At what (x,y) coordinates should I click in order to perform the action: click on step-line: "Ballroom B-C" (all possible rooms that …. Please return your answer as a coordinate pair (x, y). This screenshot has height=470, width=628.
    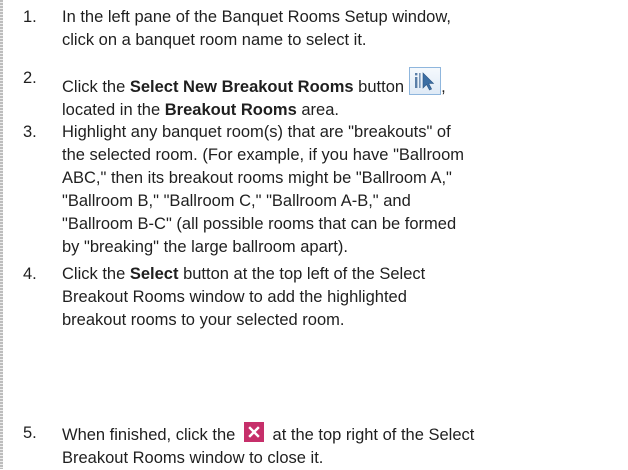
    Looking at the image, I should click on (259, 224).